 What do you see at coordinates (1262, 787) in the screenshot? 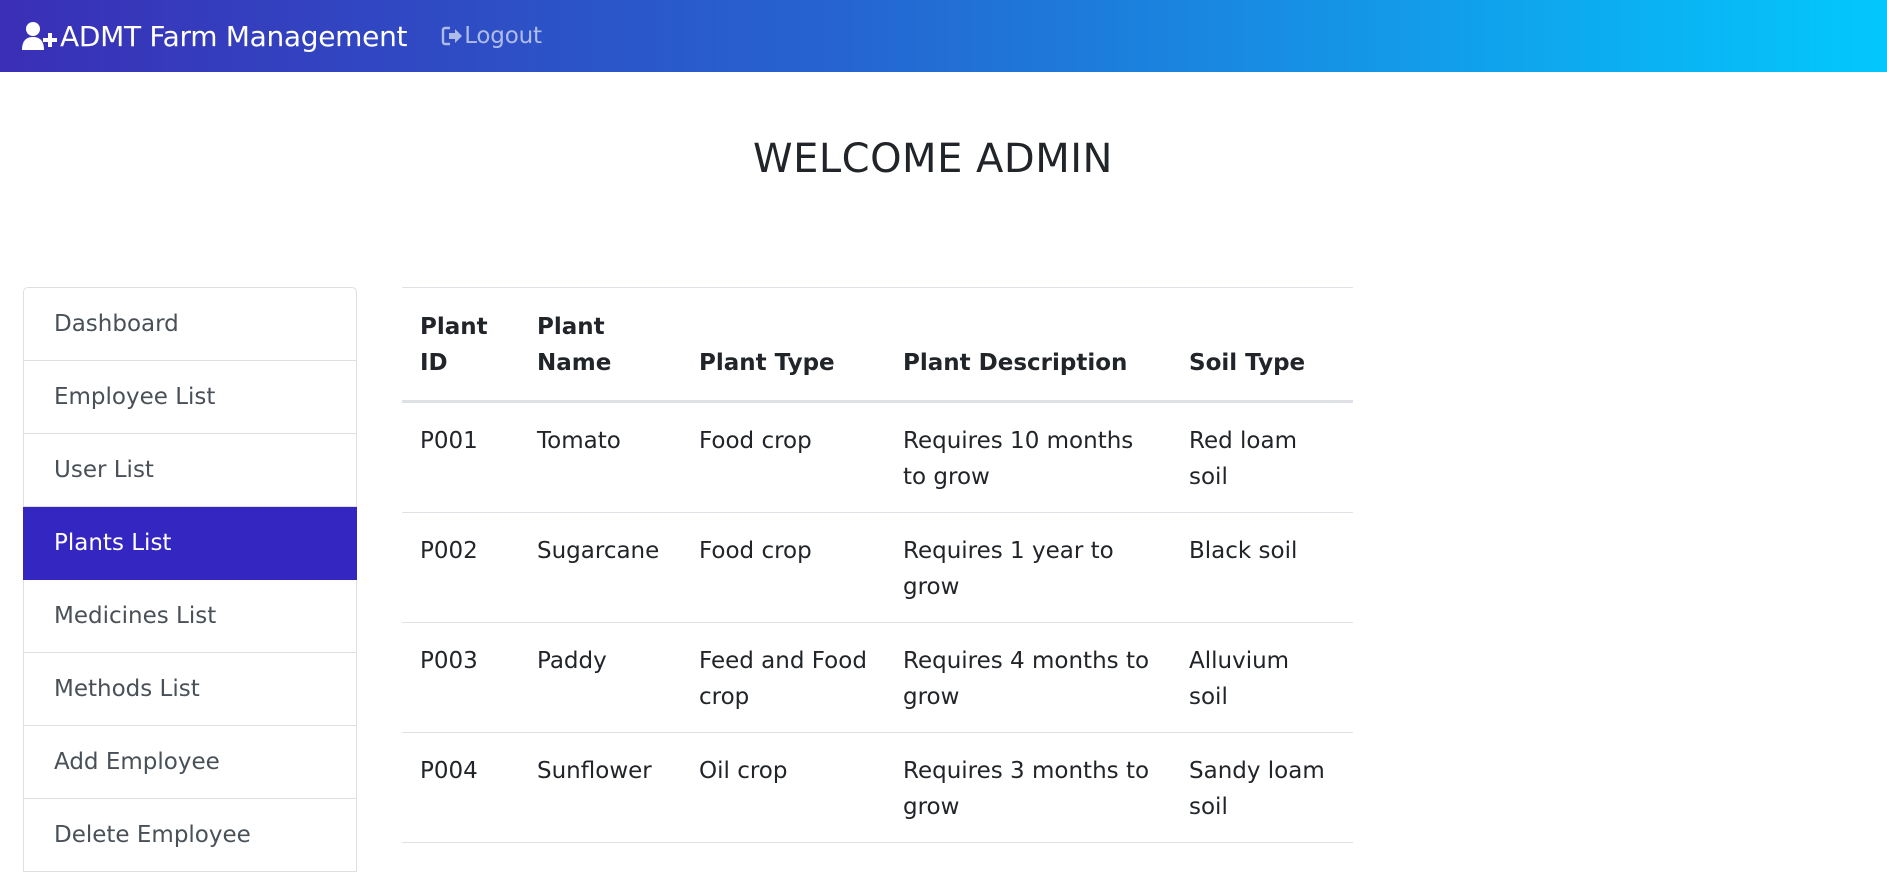
I see `cell-soil-type: Sandy loam soil` at bounding box center [1262, 787].